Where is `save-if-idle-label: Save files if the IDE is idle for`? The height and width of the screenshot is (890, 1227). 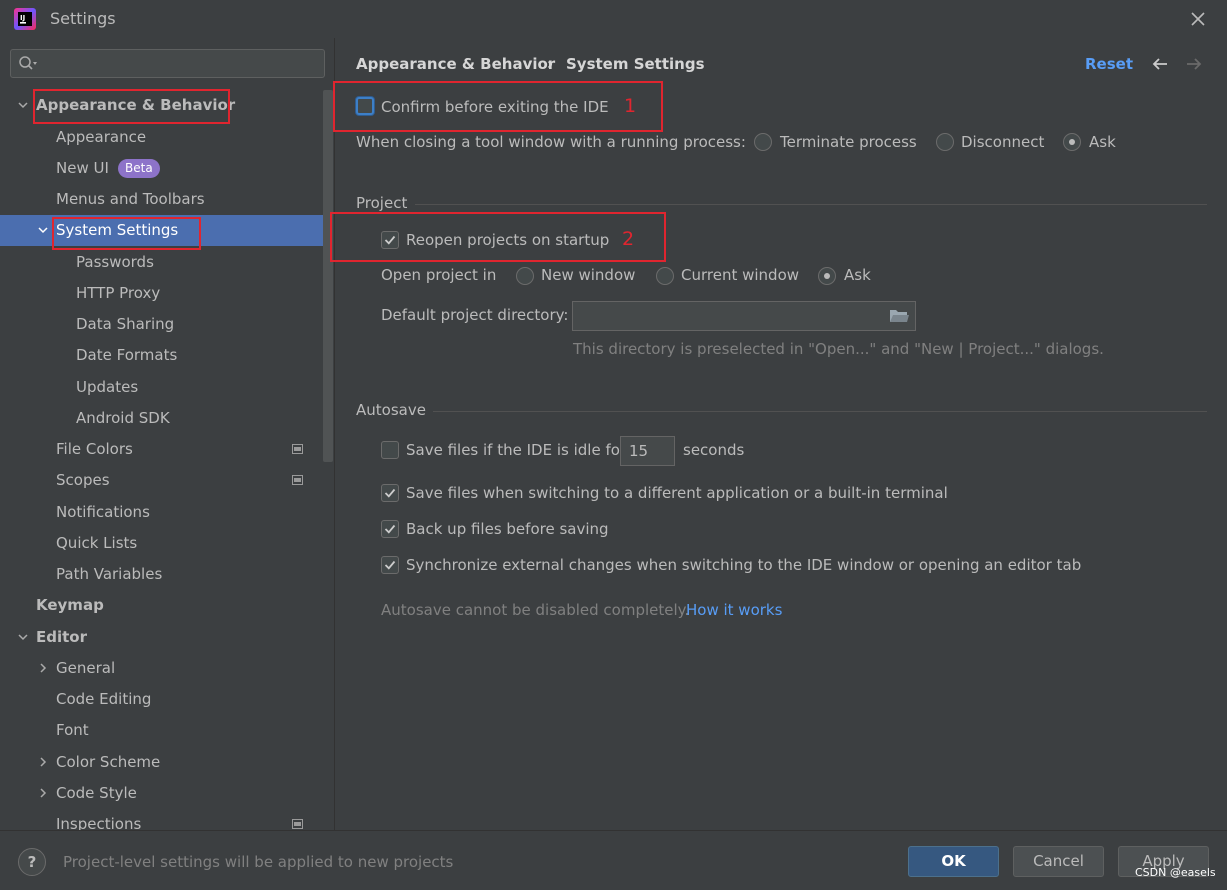
save-if-idle-label: Save files if the IDE is idle for is located at coordinates (516, 450).